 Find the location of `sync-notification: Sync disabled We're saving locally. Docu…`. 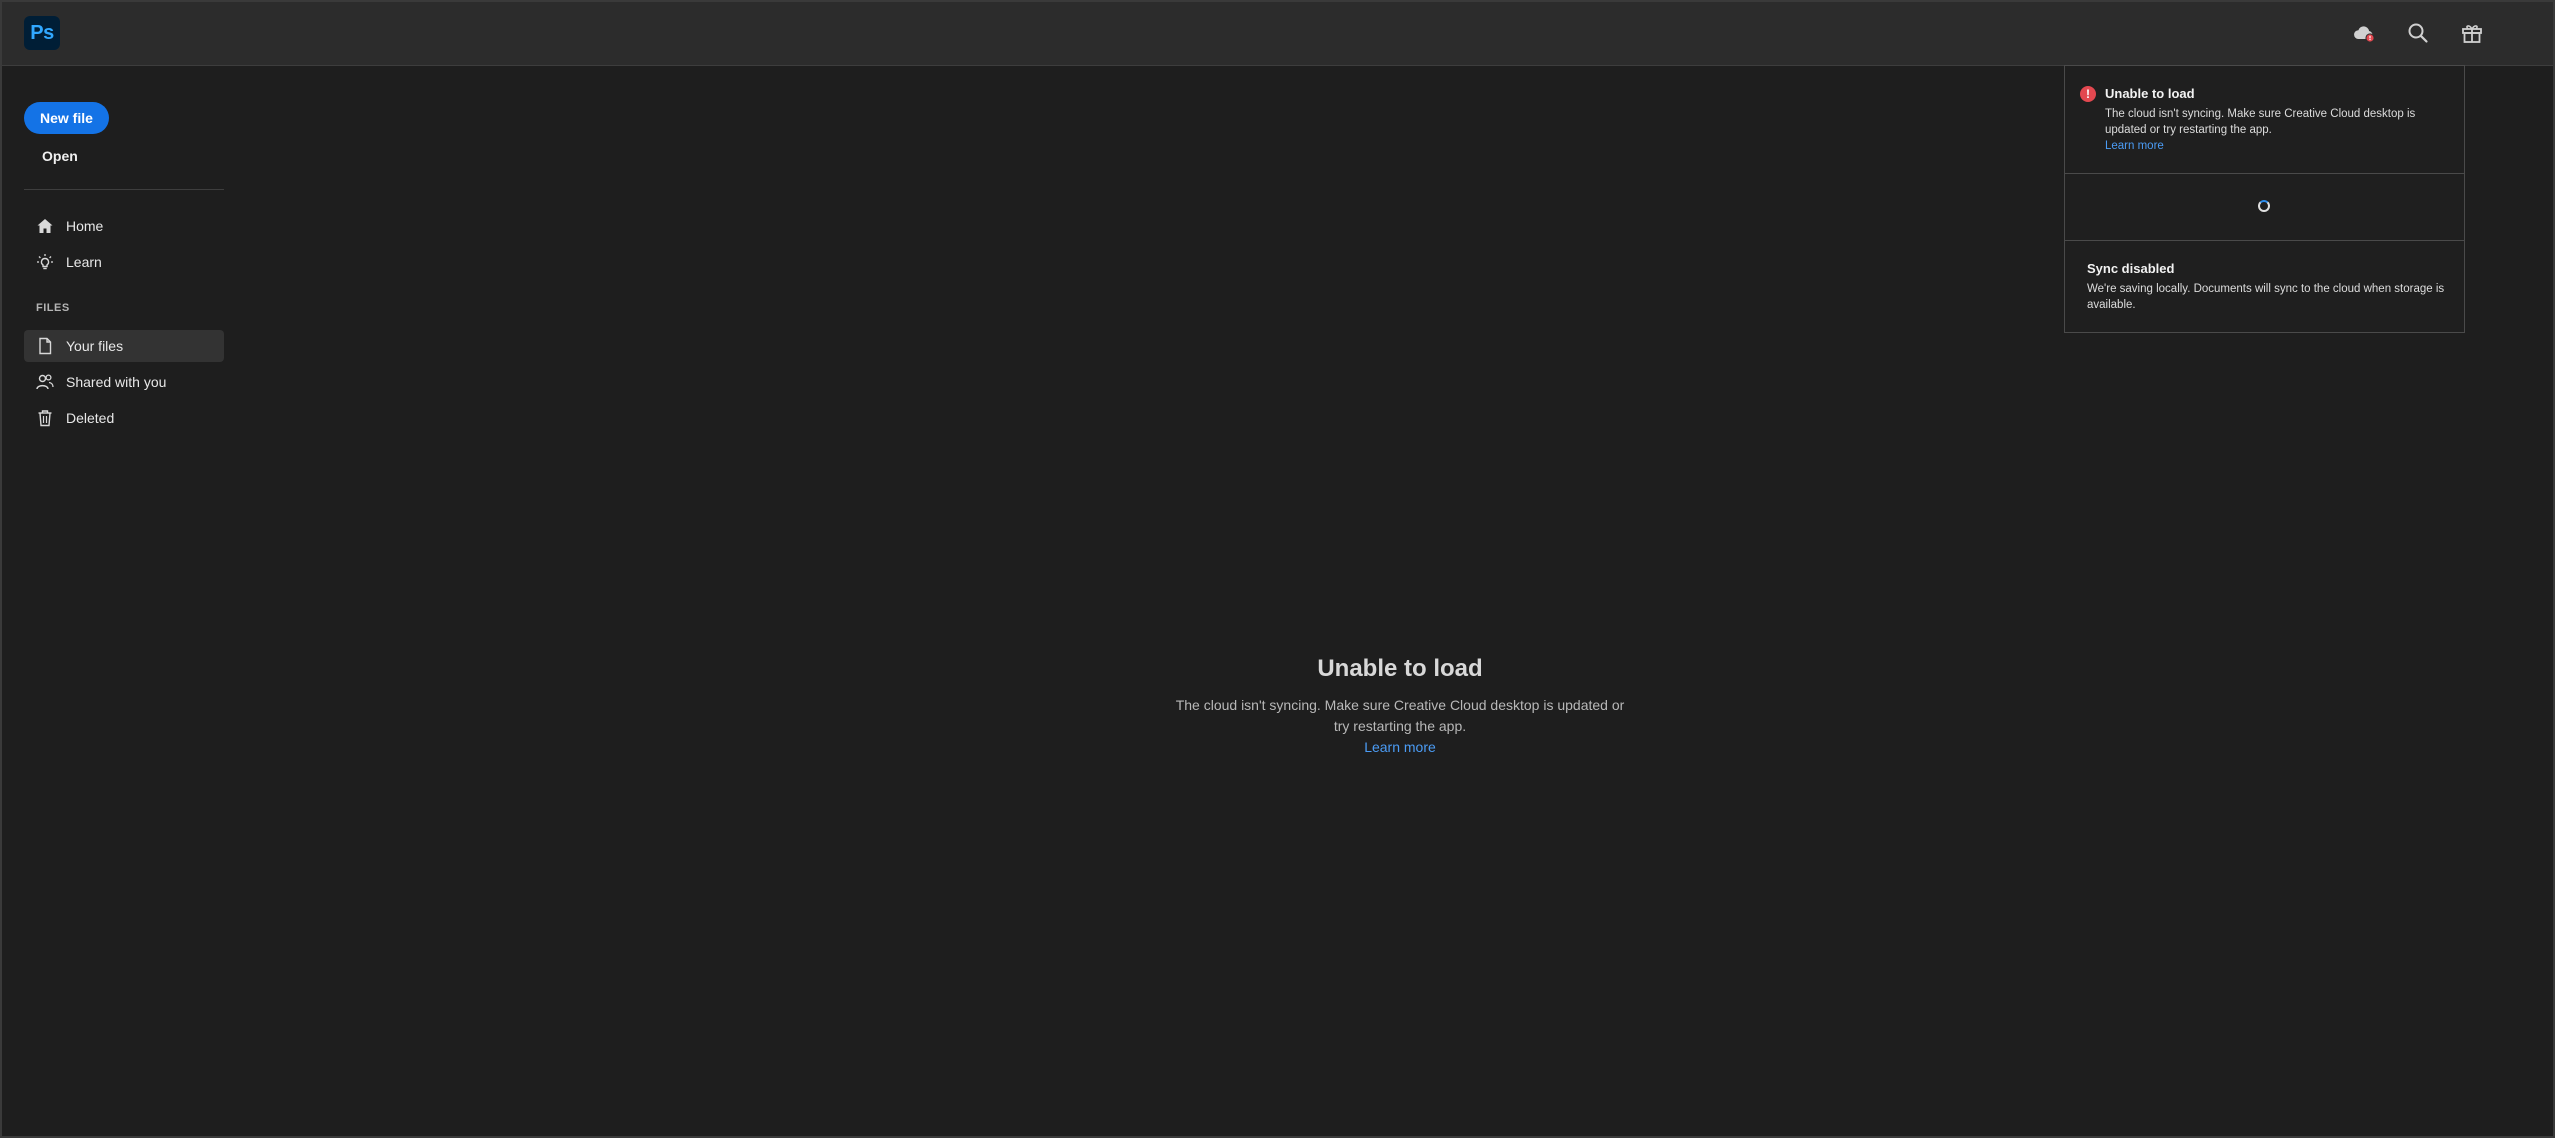

sync-notification: Sync disabled We're saving locally. Docu… is located at coordinates (2264, 286).